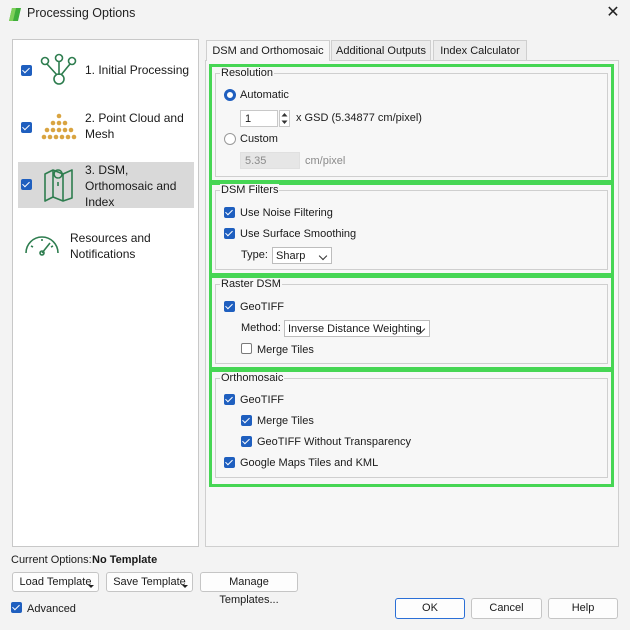 The width and height of the screenshot is (630, 630). Describe the element at coordinates (480, 50) in the screenshot. I see `tab-index-calculator: Index Calculator` at that location.